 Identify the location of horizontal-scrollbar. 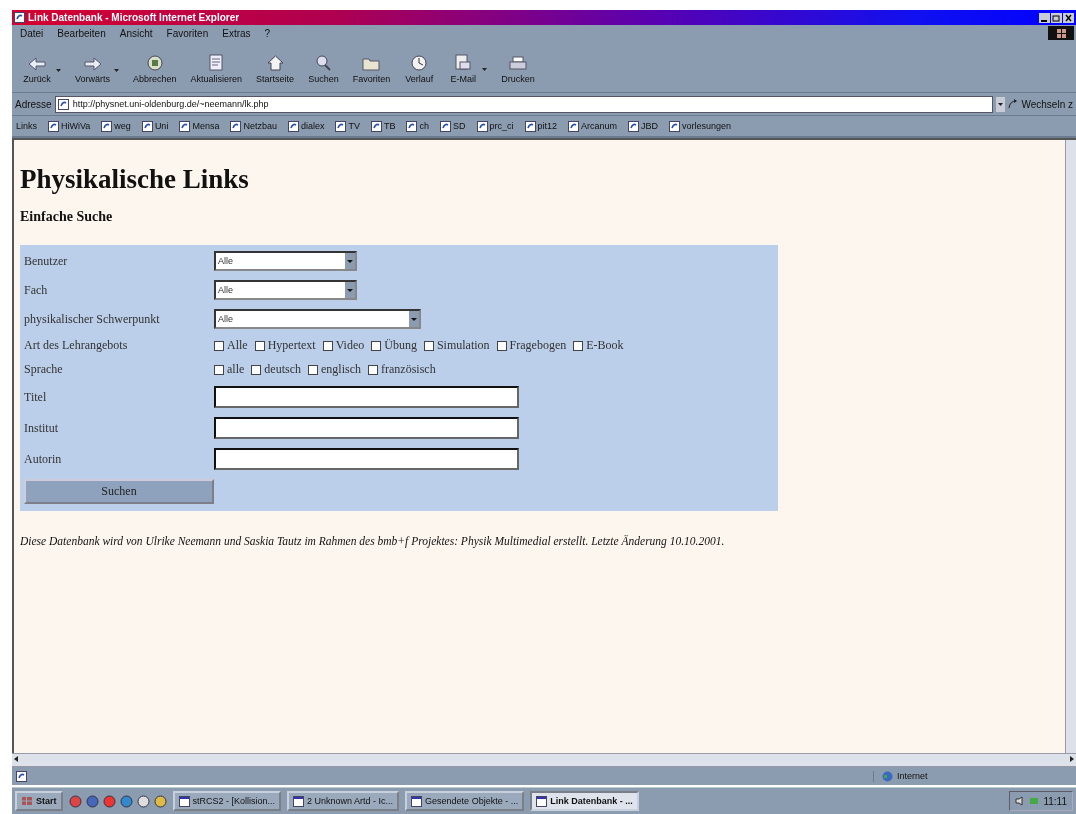
(544, 760).